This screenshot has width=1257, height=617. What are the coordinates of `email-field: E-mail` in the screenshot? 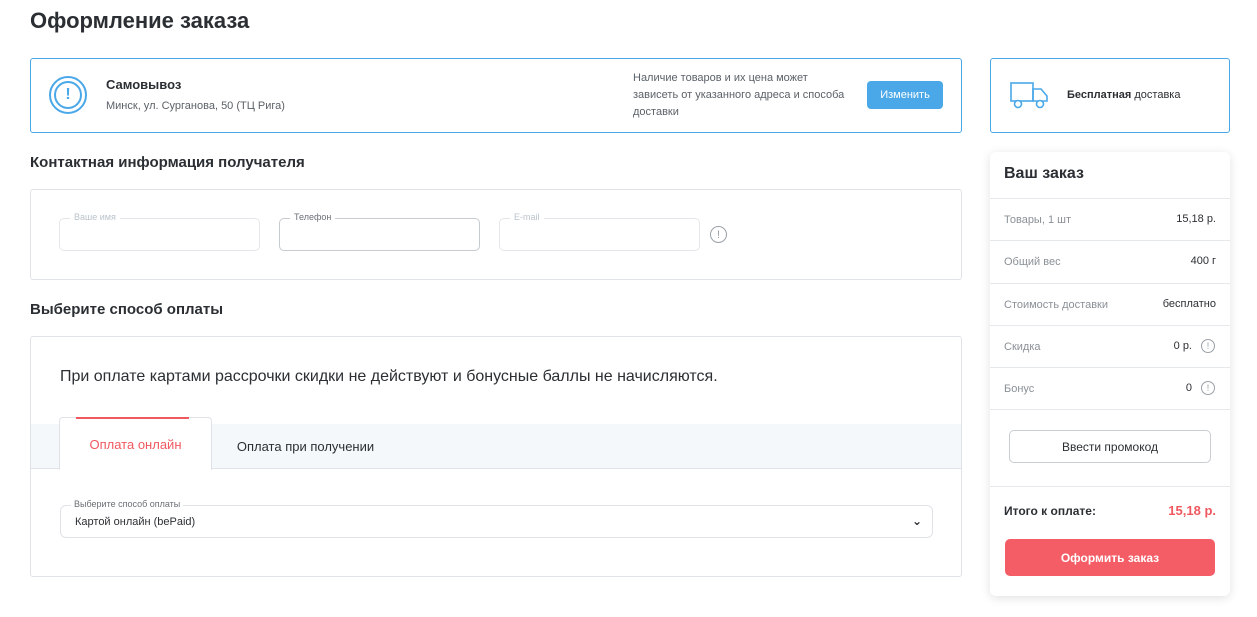 It's located at (599, 231).